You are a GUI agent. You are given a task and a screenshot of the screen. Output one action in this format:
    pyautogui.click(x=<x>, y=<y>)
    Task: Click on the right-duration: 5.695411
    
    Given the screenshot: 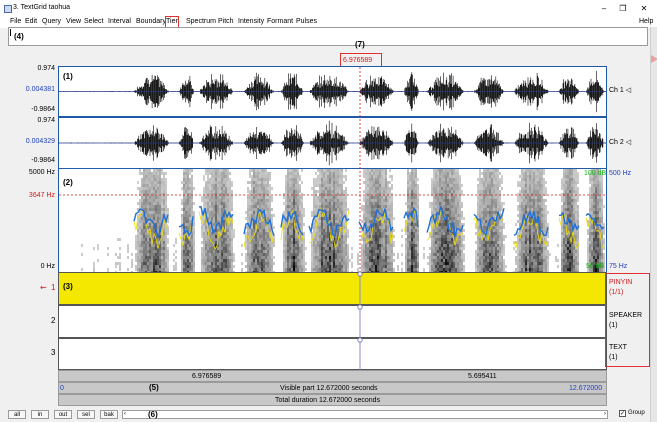 What is the action you would take?
    pyautogui.click(x=482, y=376)
    